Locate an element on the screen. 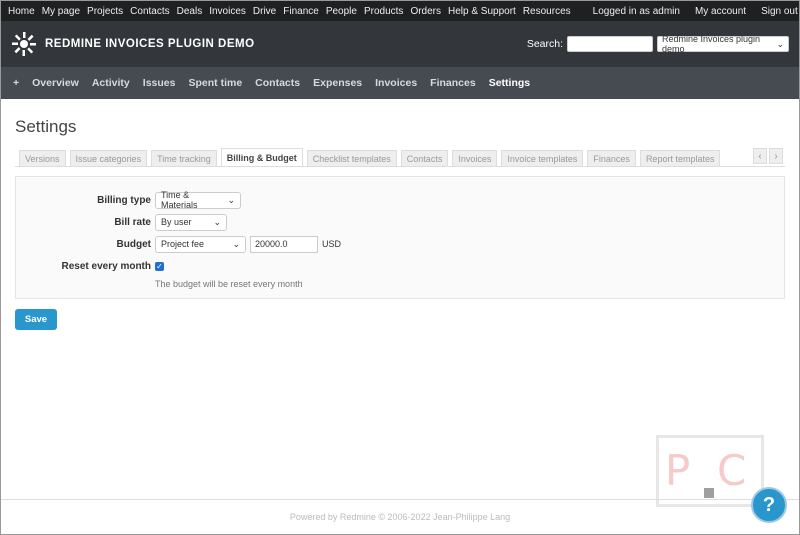  search-area: Search: Redmine Invoices plugin demo ⌄ is located at coordinates (657, 44).